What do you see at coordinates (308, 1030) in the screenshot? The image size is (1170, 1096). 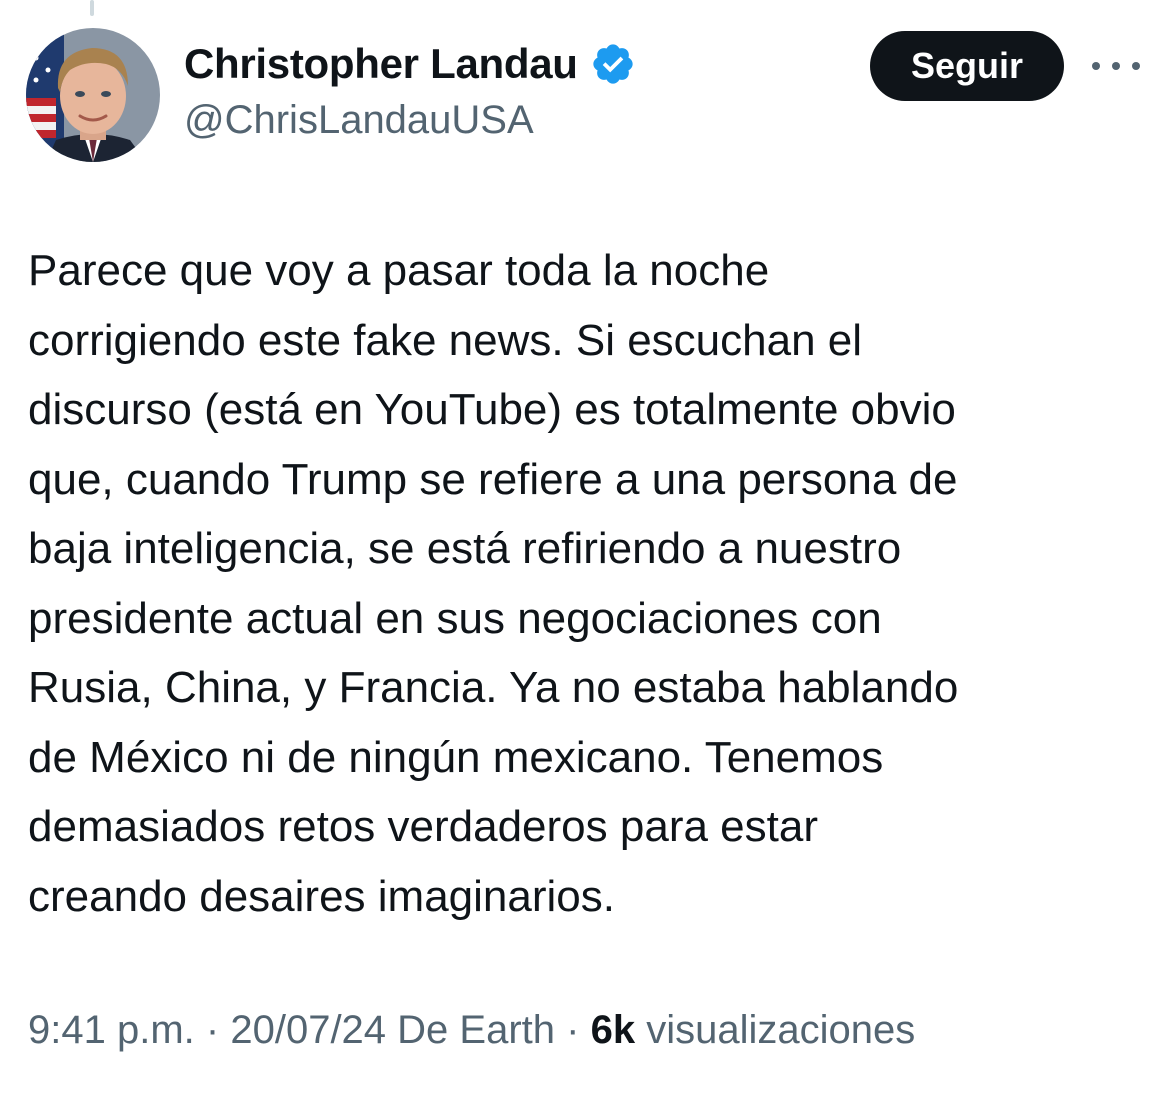 I see `tweet-date: 20/07/24` at bounding box center [308, 1030].